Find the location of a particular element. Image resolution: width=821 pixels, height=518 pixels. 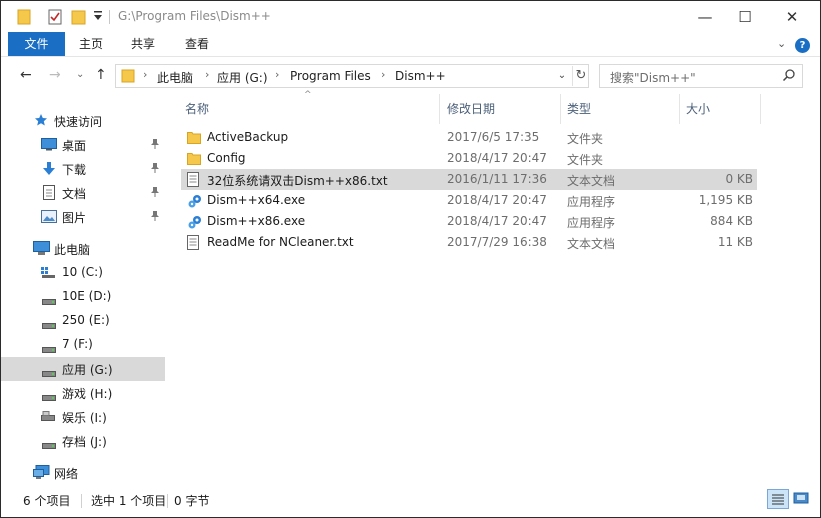

nav-drive-g: 应用 (G:) is located at coordinates (83, 369).